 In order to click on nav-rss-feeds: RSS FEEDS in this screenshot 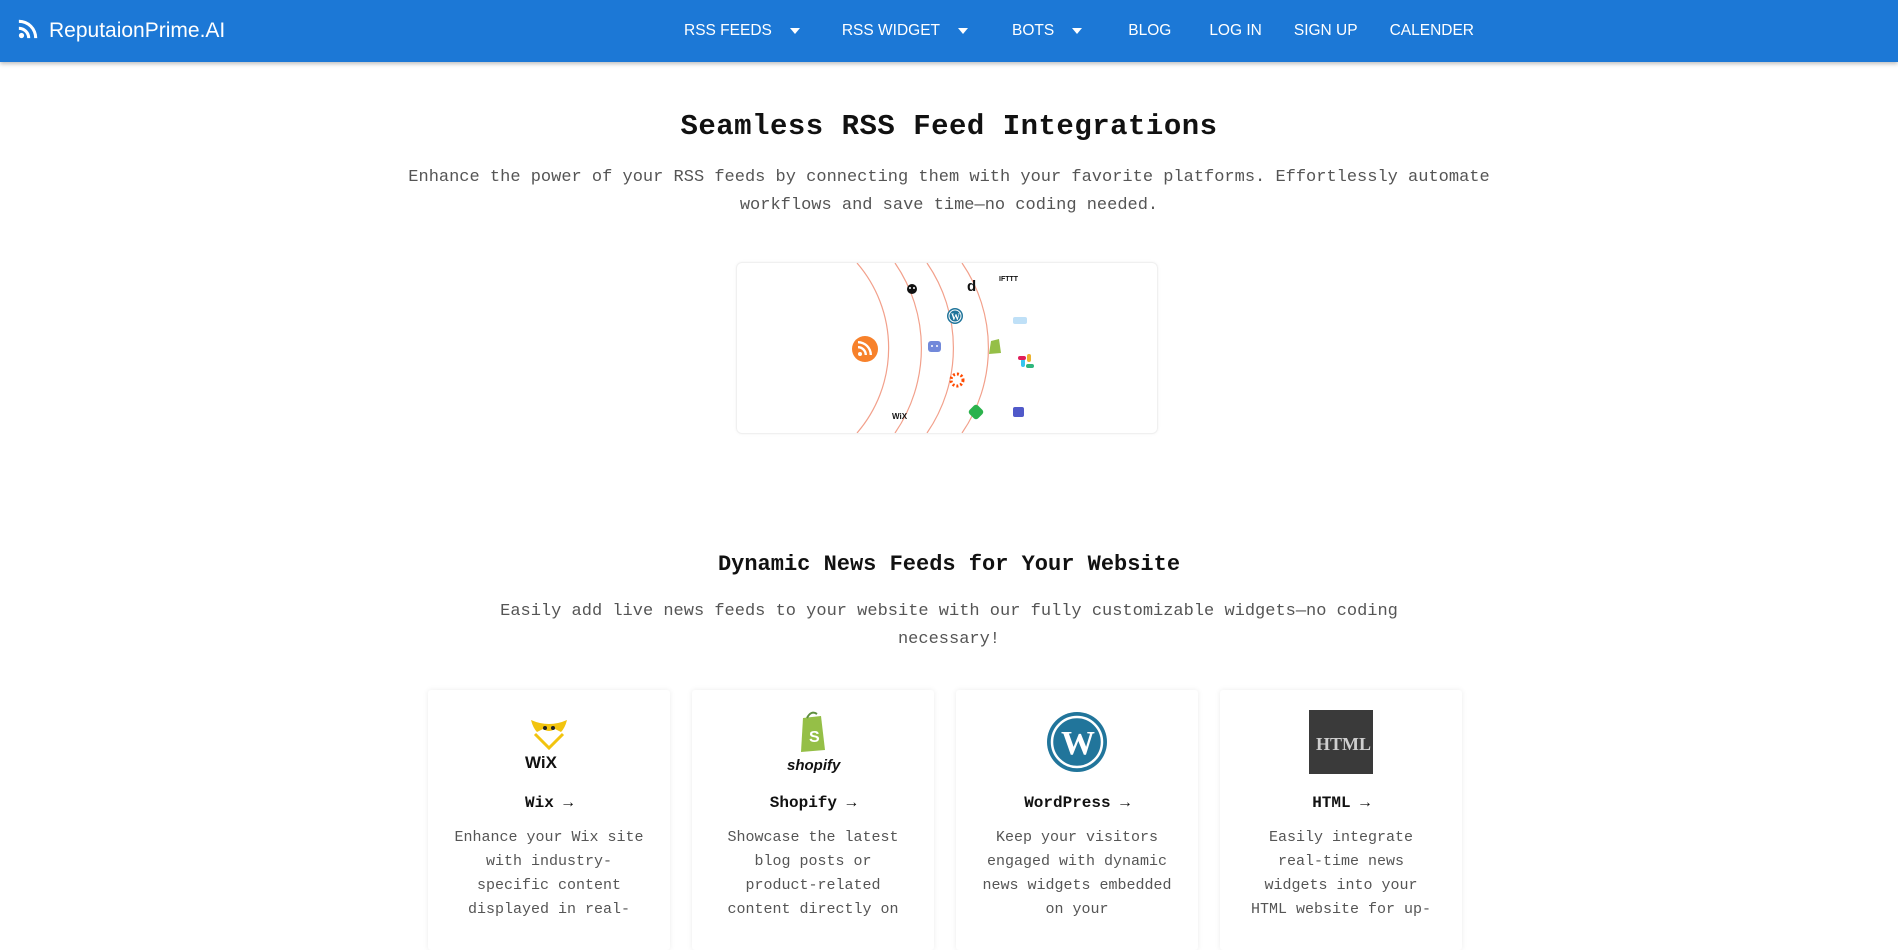, I will do `click(750, 31)`.